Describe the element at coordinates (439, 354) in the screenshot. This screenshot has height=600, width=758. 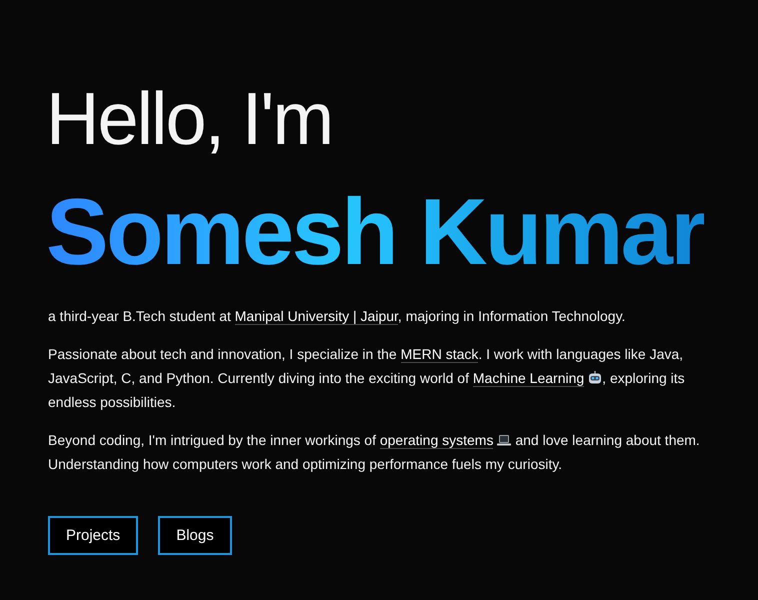
I see `text-link: MERN stack` at that location.